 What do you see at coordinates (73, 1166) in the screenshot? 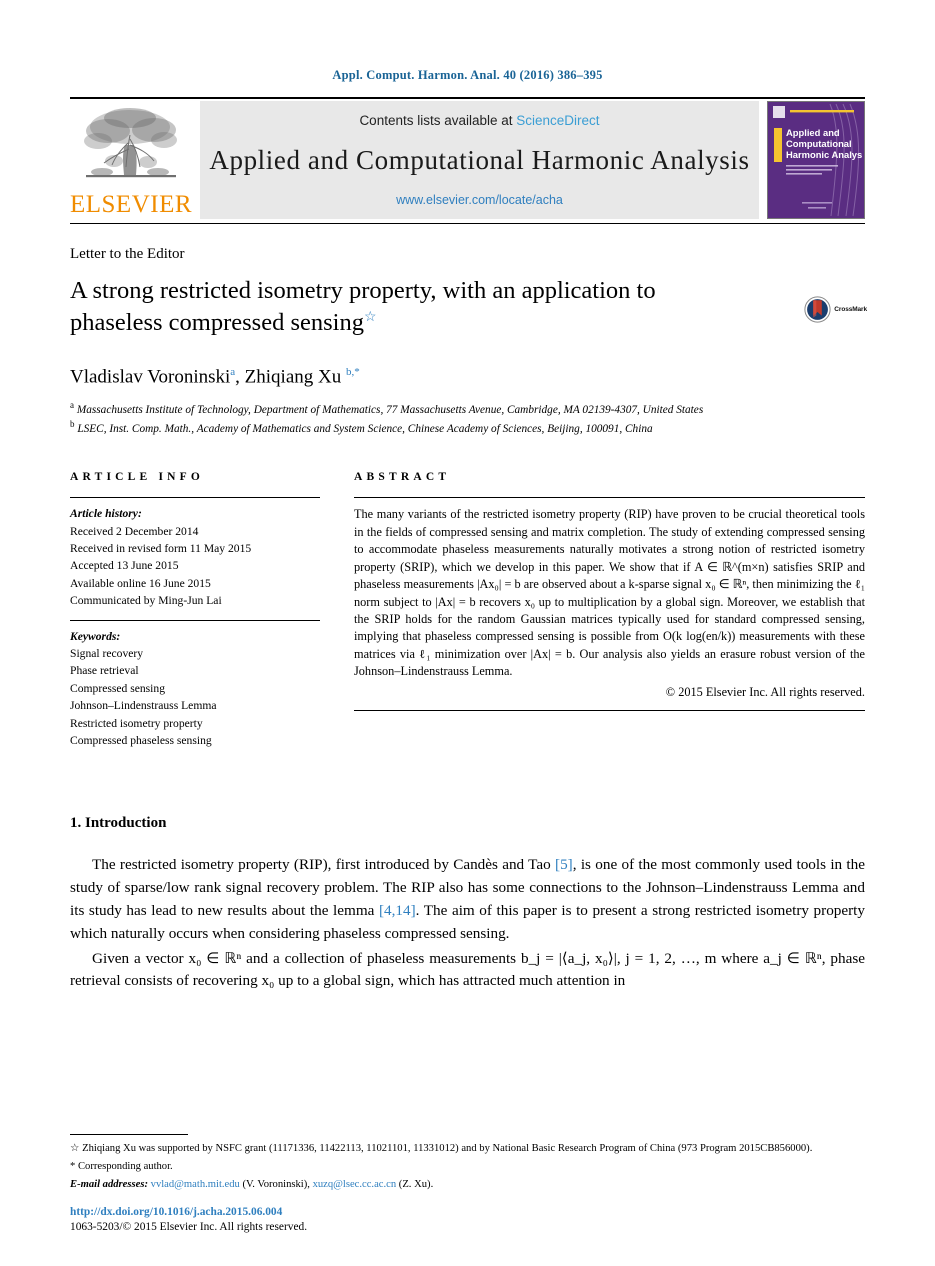
I see `corresponding-author-mark: *` at bounding box center [73, 1166].